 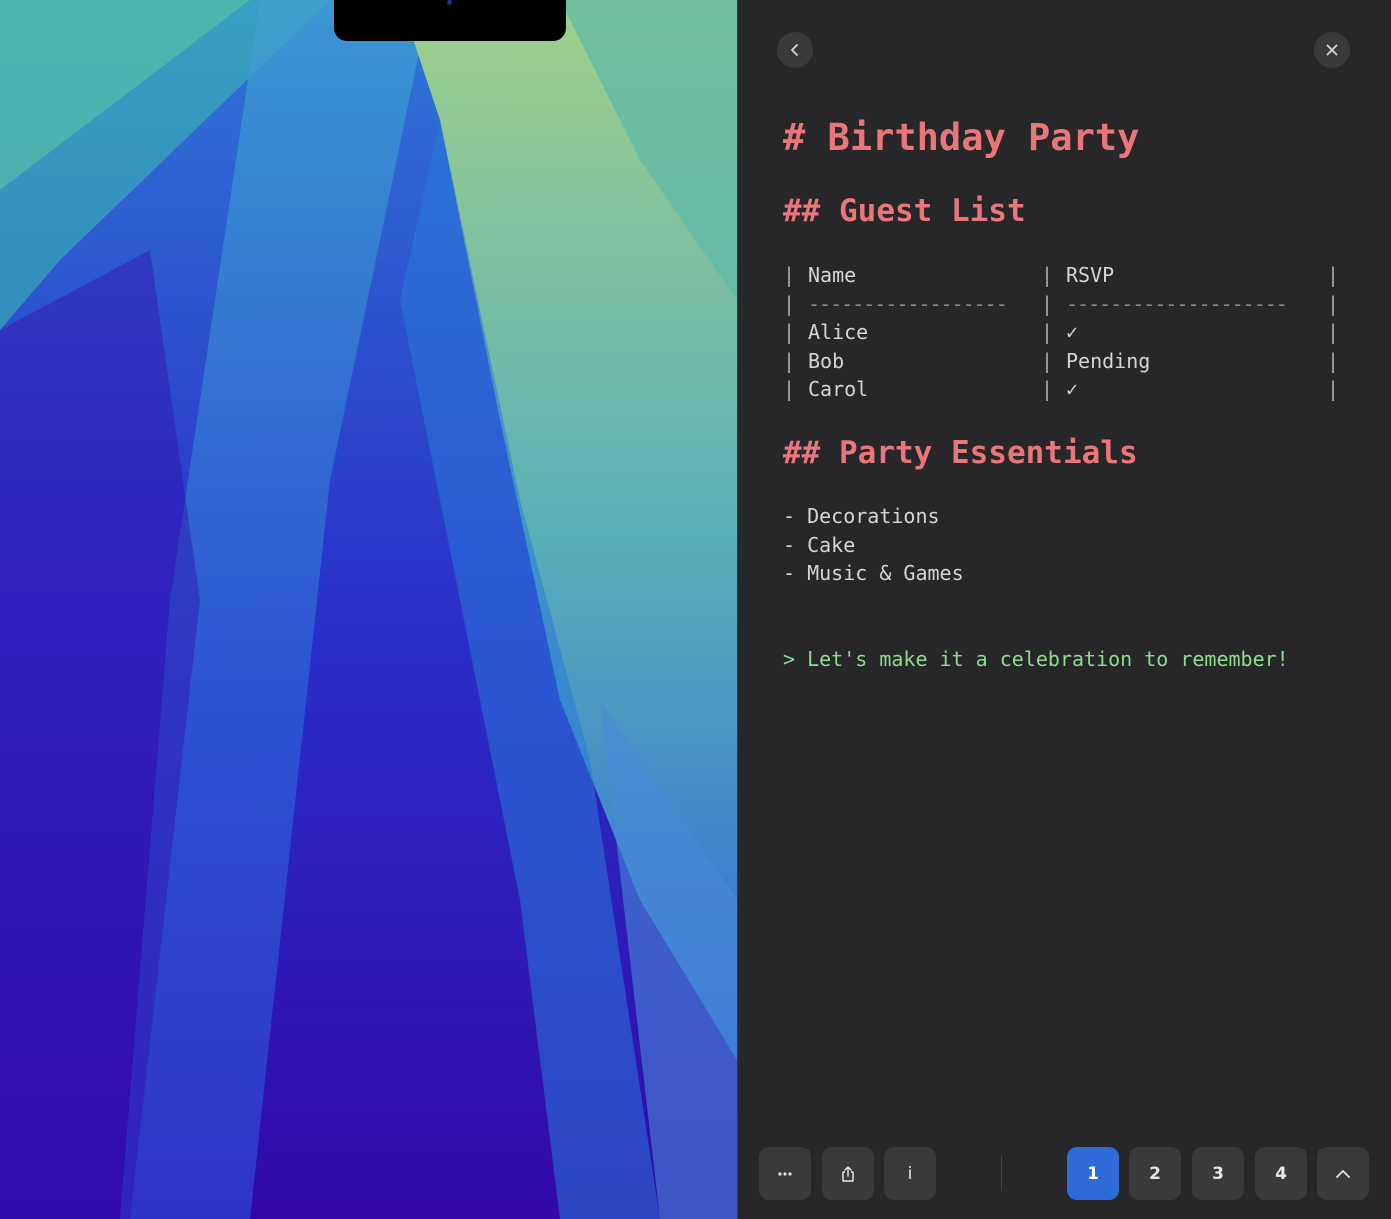 I want to click on share-button, so click(x=848, y=1173).